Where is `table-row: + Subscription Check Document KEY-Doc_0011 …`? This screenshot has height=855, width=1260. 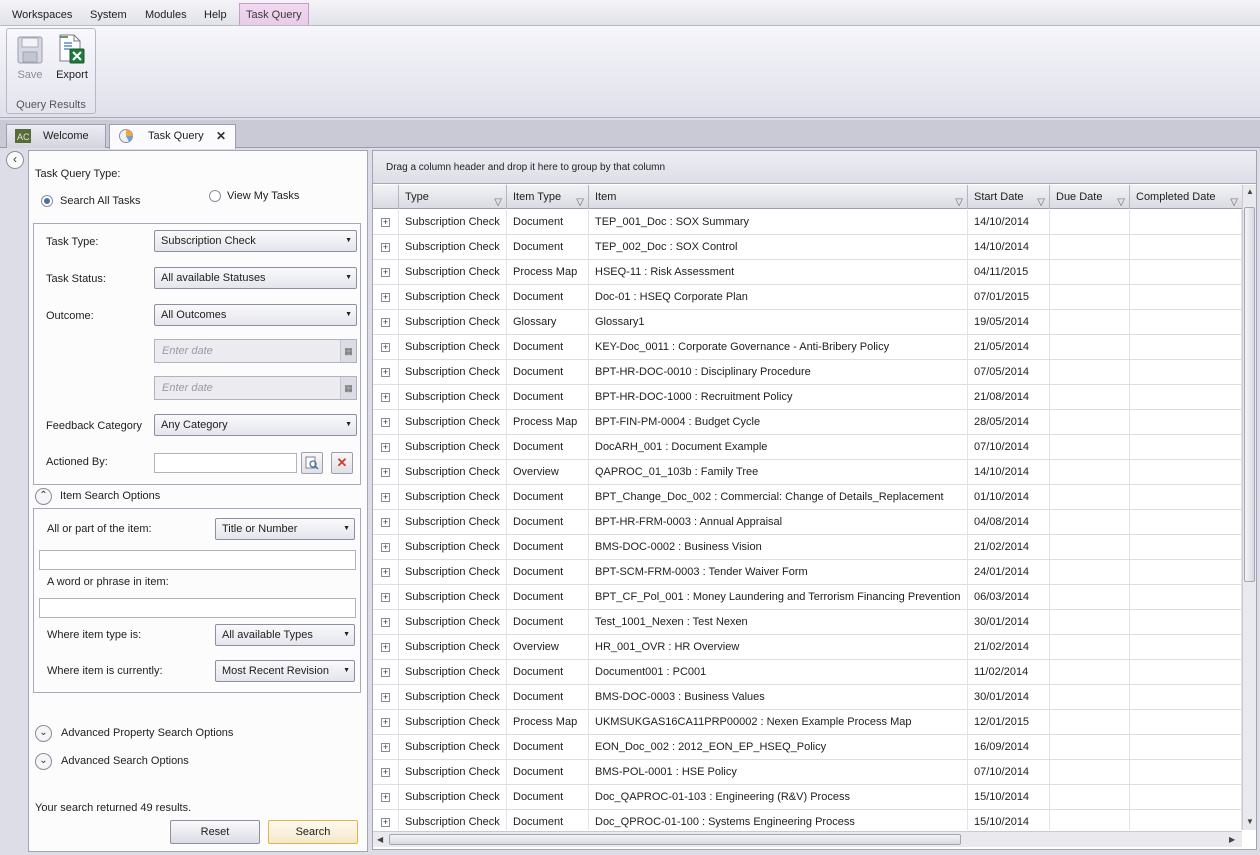 table-row: + Subscription Check Document KEY-Doc_0011 … is located at coordinates (807, 347).